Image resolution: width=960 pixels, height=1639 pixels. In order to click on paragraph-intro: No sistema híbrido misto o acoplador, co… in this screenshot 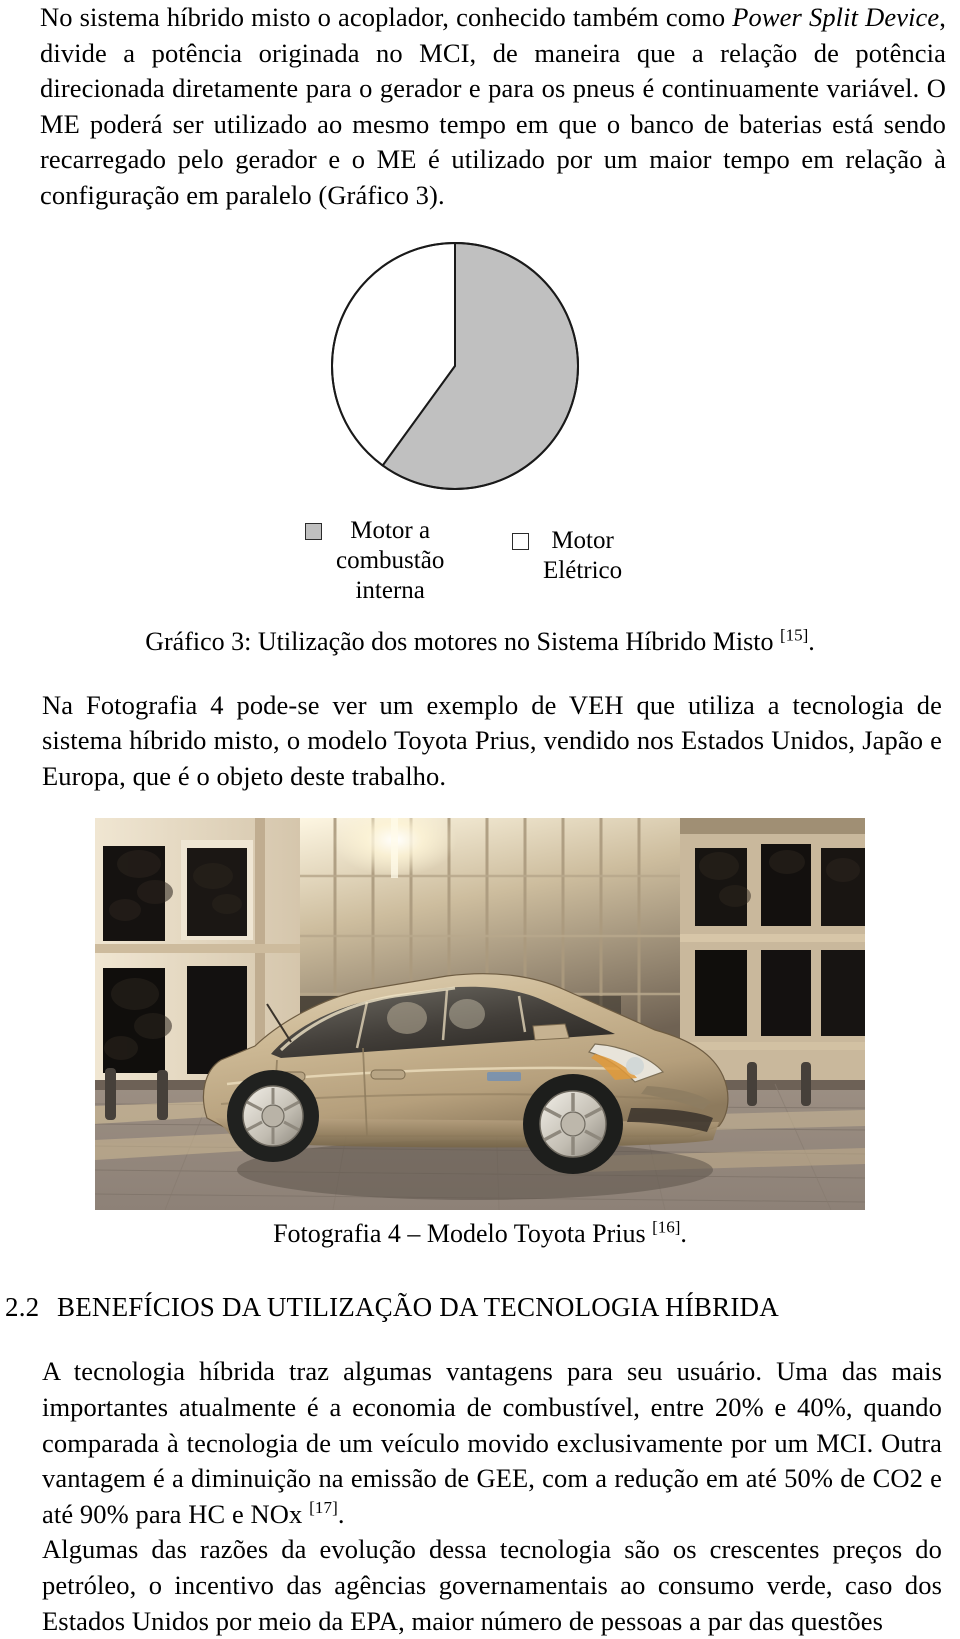, I will do `click(480, 107)`.